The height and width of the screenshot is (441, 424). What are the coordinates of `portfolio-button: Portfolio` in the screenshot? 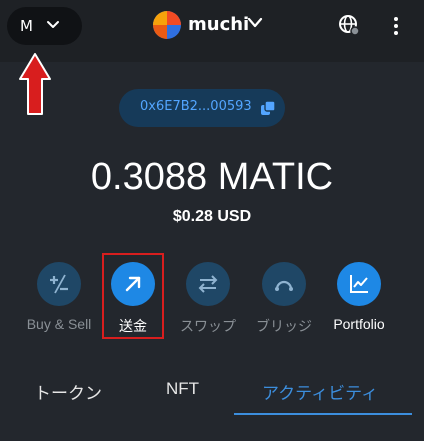 It's located at (359, 297).